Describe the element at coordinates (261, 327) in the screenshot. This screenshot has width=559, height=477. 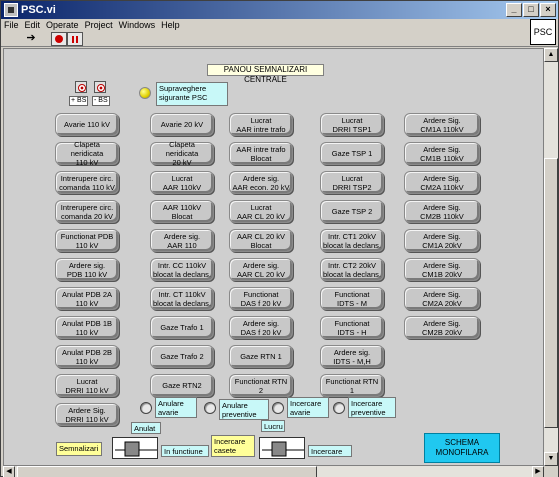
I see `signal-button-col3-8: Ardere sig. DAS f 20 kV` at that location.